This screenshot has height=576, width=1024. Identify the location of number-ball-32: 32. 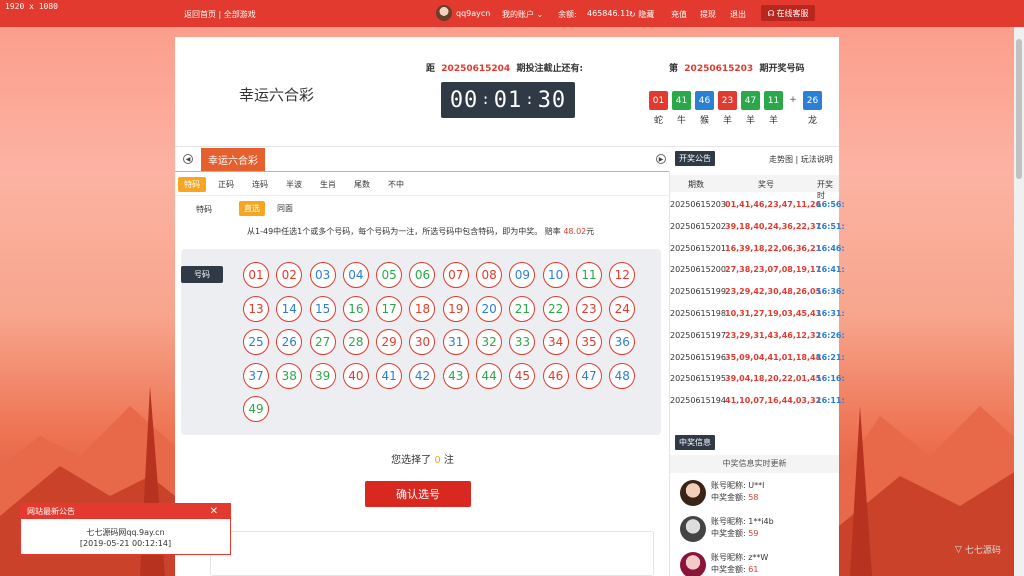
(489, 342).